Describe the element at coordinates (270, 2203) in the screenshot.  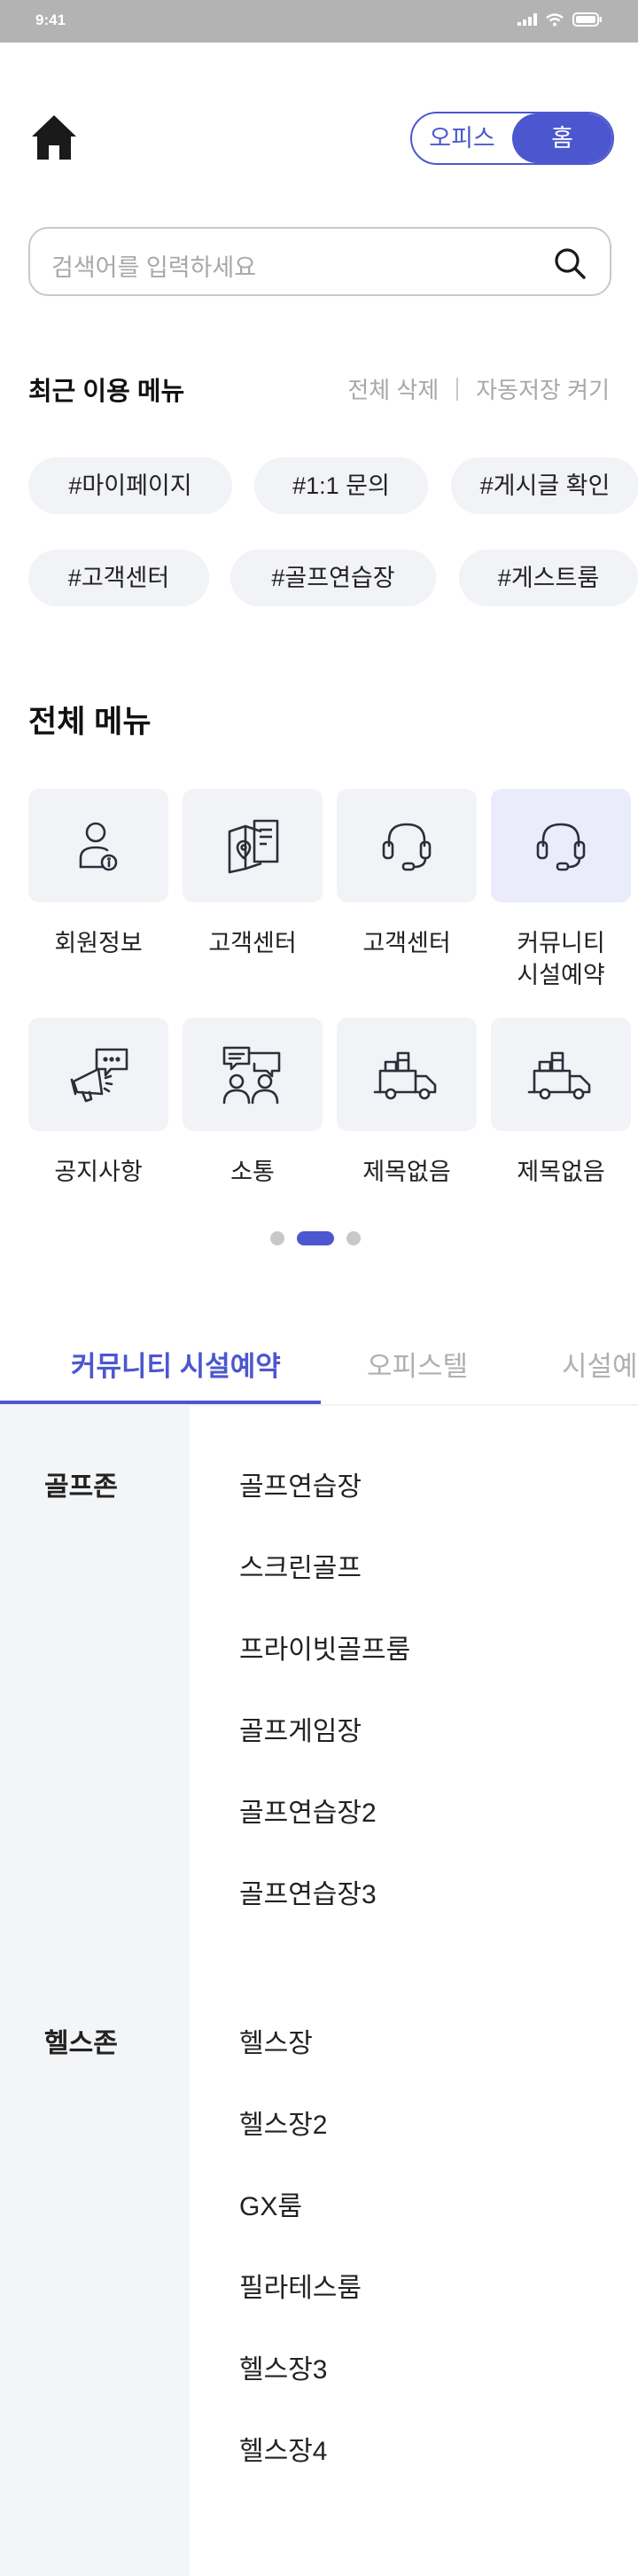
I see `facility-item: GX룸` at that location.